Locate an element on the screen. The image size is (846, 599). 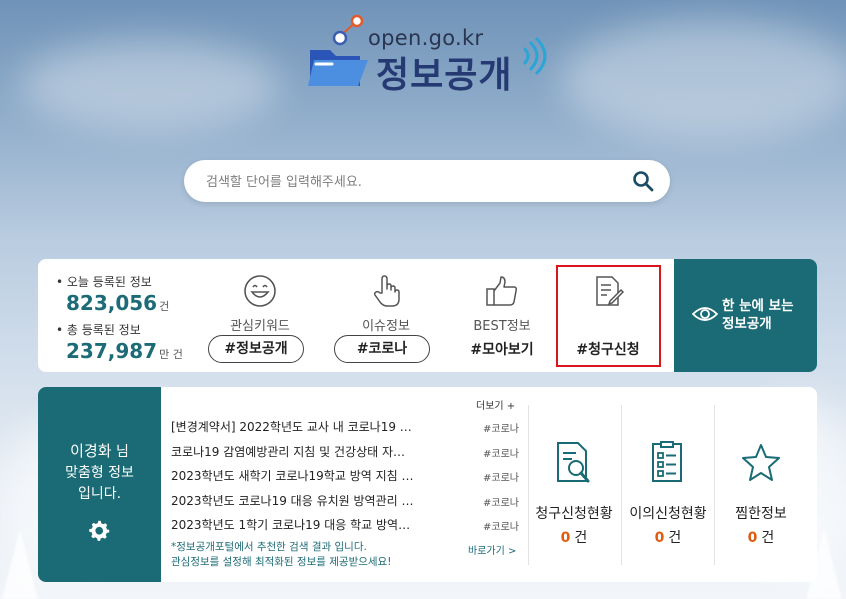
today-registered-label: • 오늘 등록된 정보 is located at coordinates (104, 282).